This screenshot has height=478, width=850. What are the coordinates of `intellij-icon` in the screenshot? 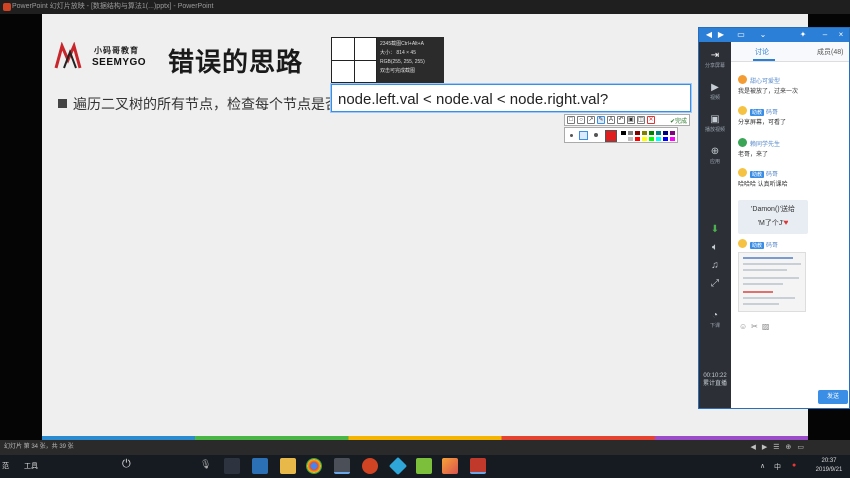 It's located at (424, 466).